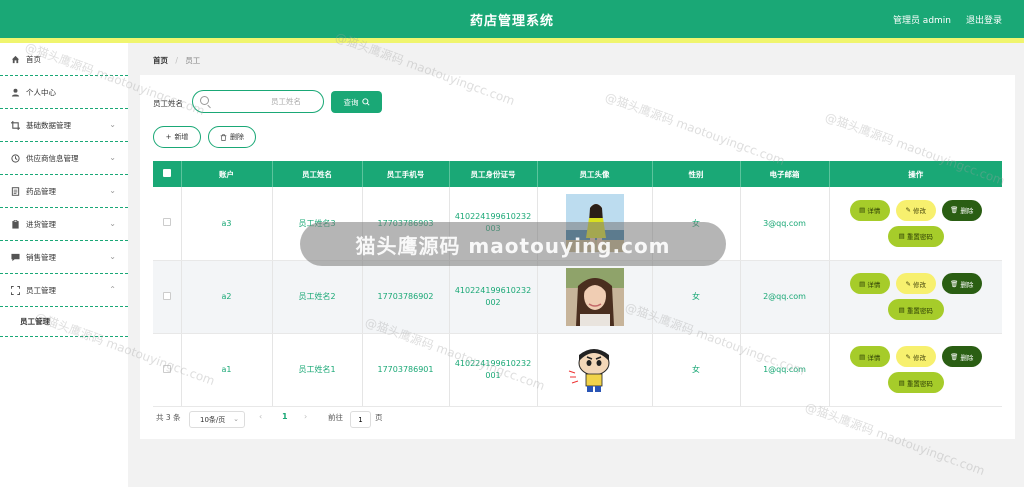 The width and height of the screenshot is (1024, 487). I want to click on page-unit-label: 页, so click(379, 417).